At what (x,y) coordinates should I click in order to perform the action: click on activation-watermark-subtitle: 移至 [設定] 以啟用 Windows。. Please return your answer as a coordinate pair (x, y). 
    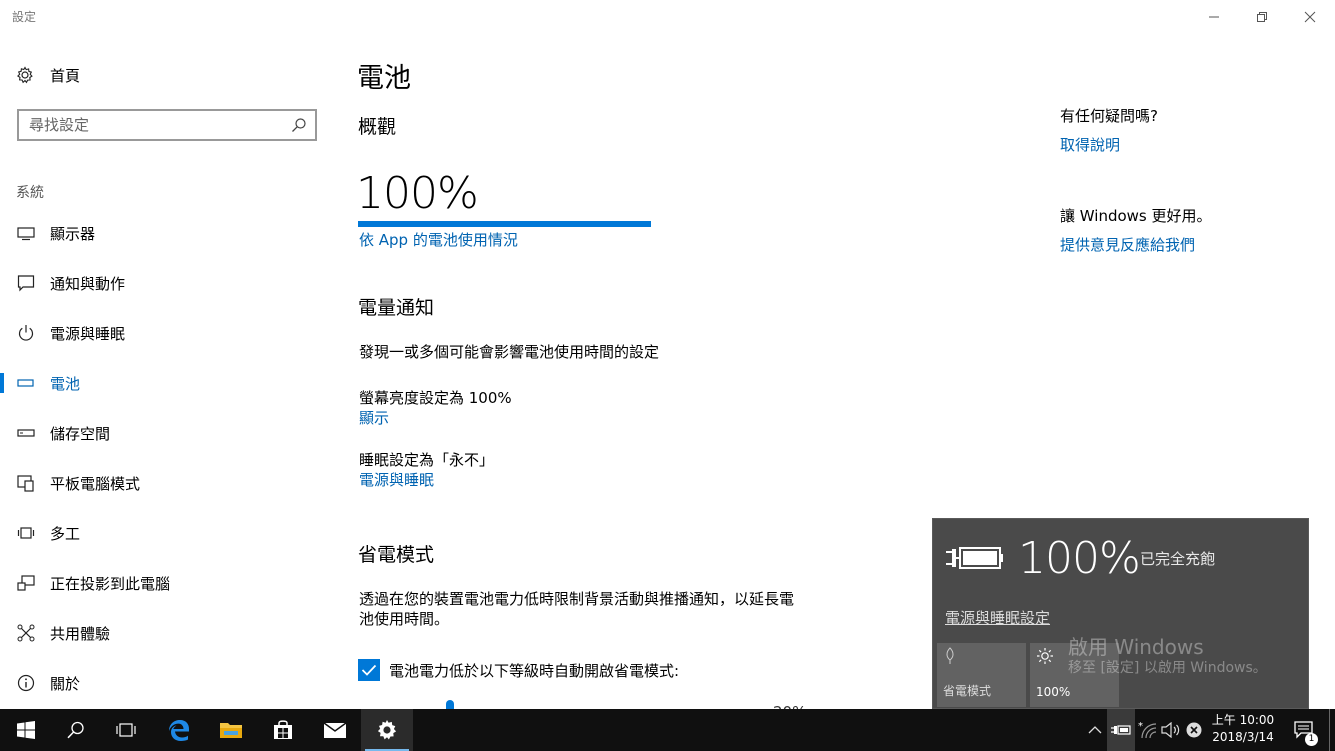
    Looking at the image, I should click on (1167, 668).